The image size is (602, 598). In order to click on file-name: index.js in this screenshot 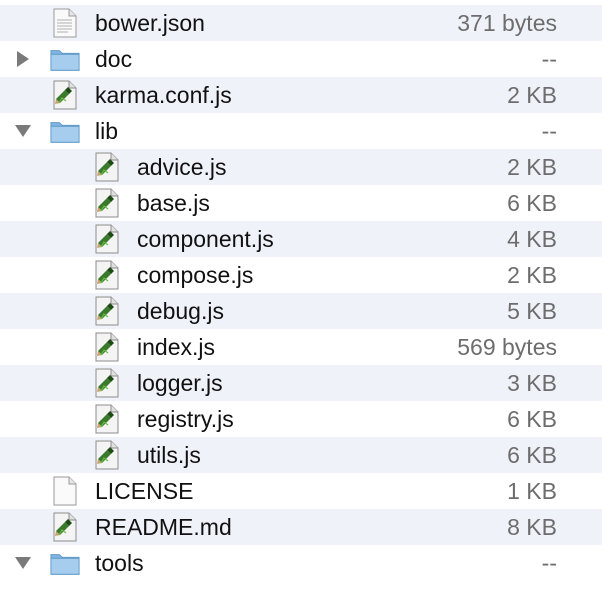, I will do `click(176, 347)`.